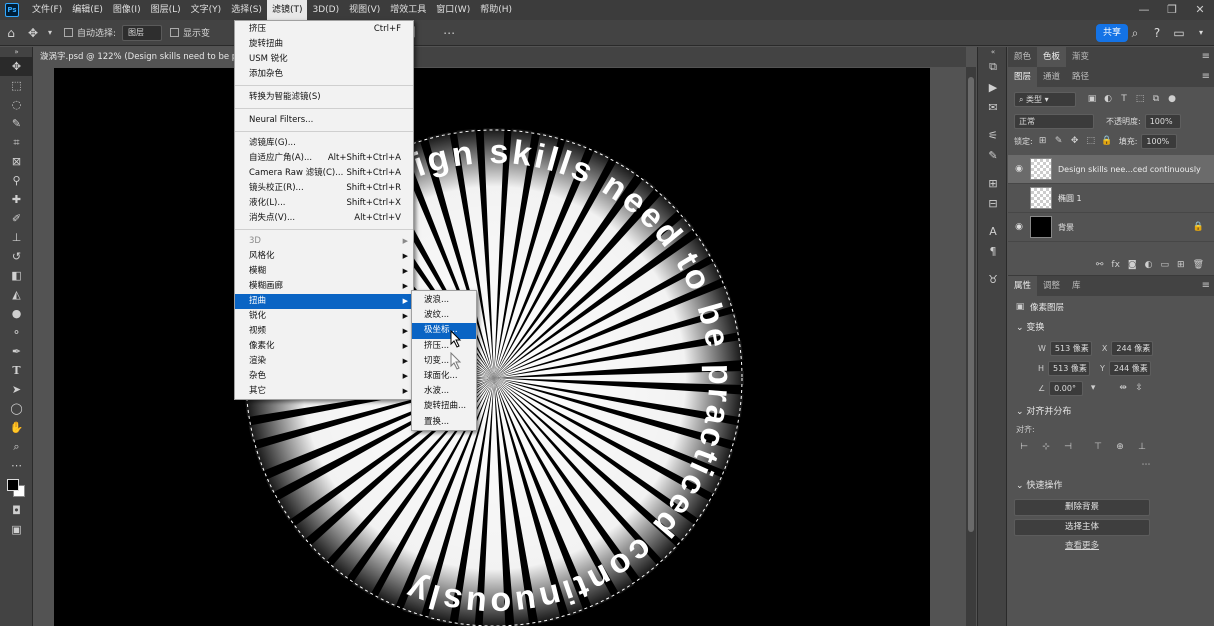 The height and width of the screenshot is (626, 1214). I want to click on angle-field: 0.00°, so click(1066, 388).